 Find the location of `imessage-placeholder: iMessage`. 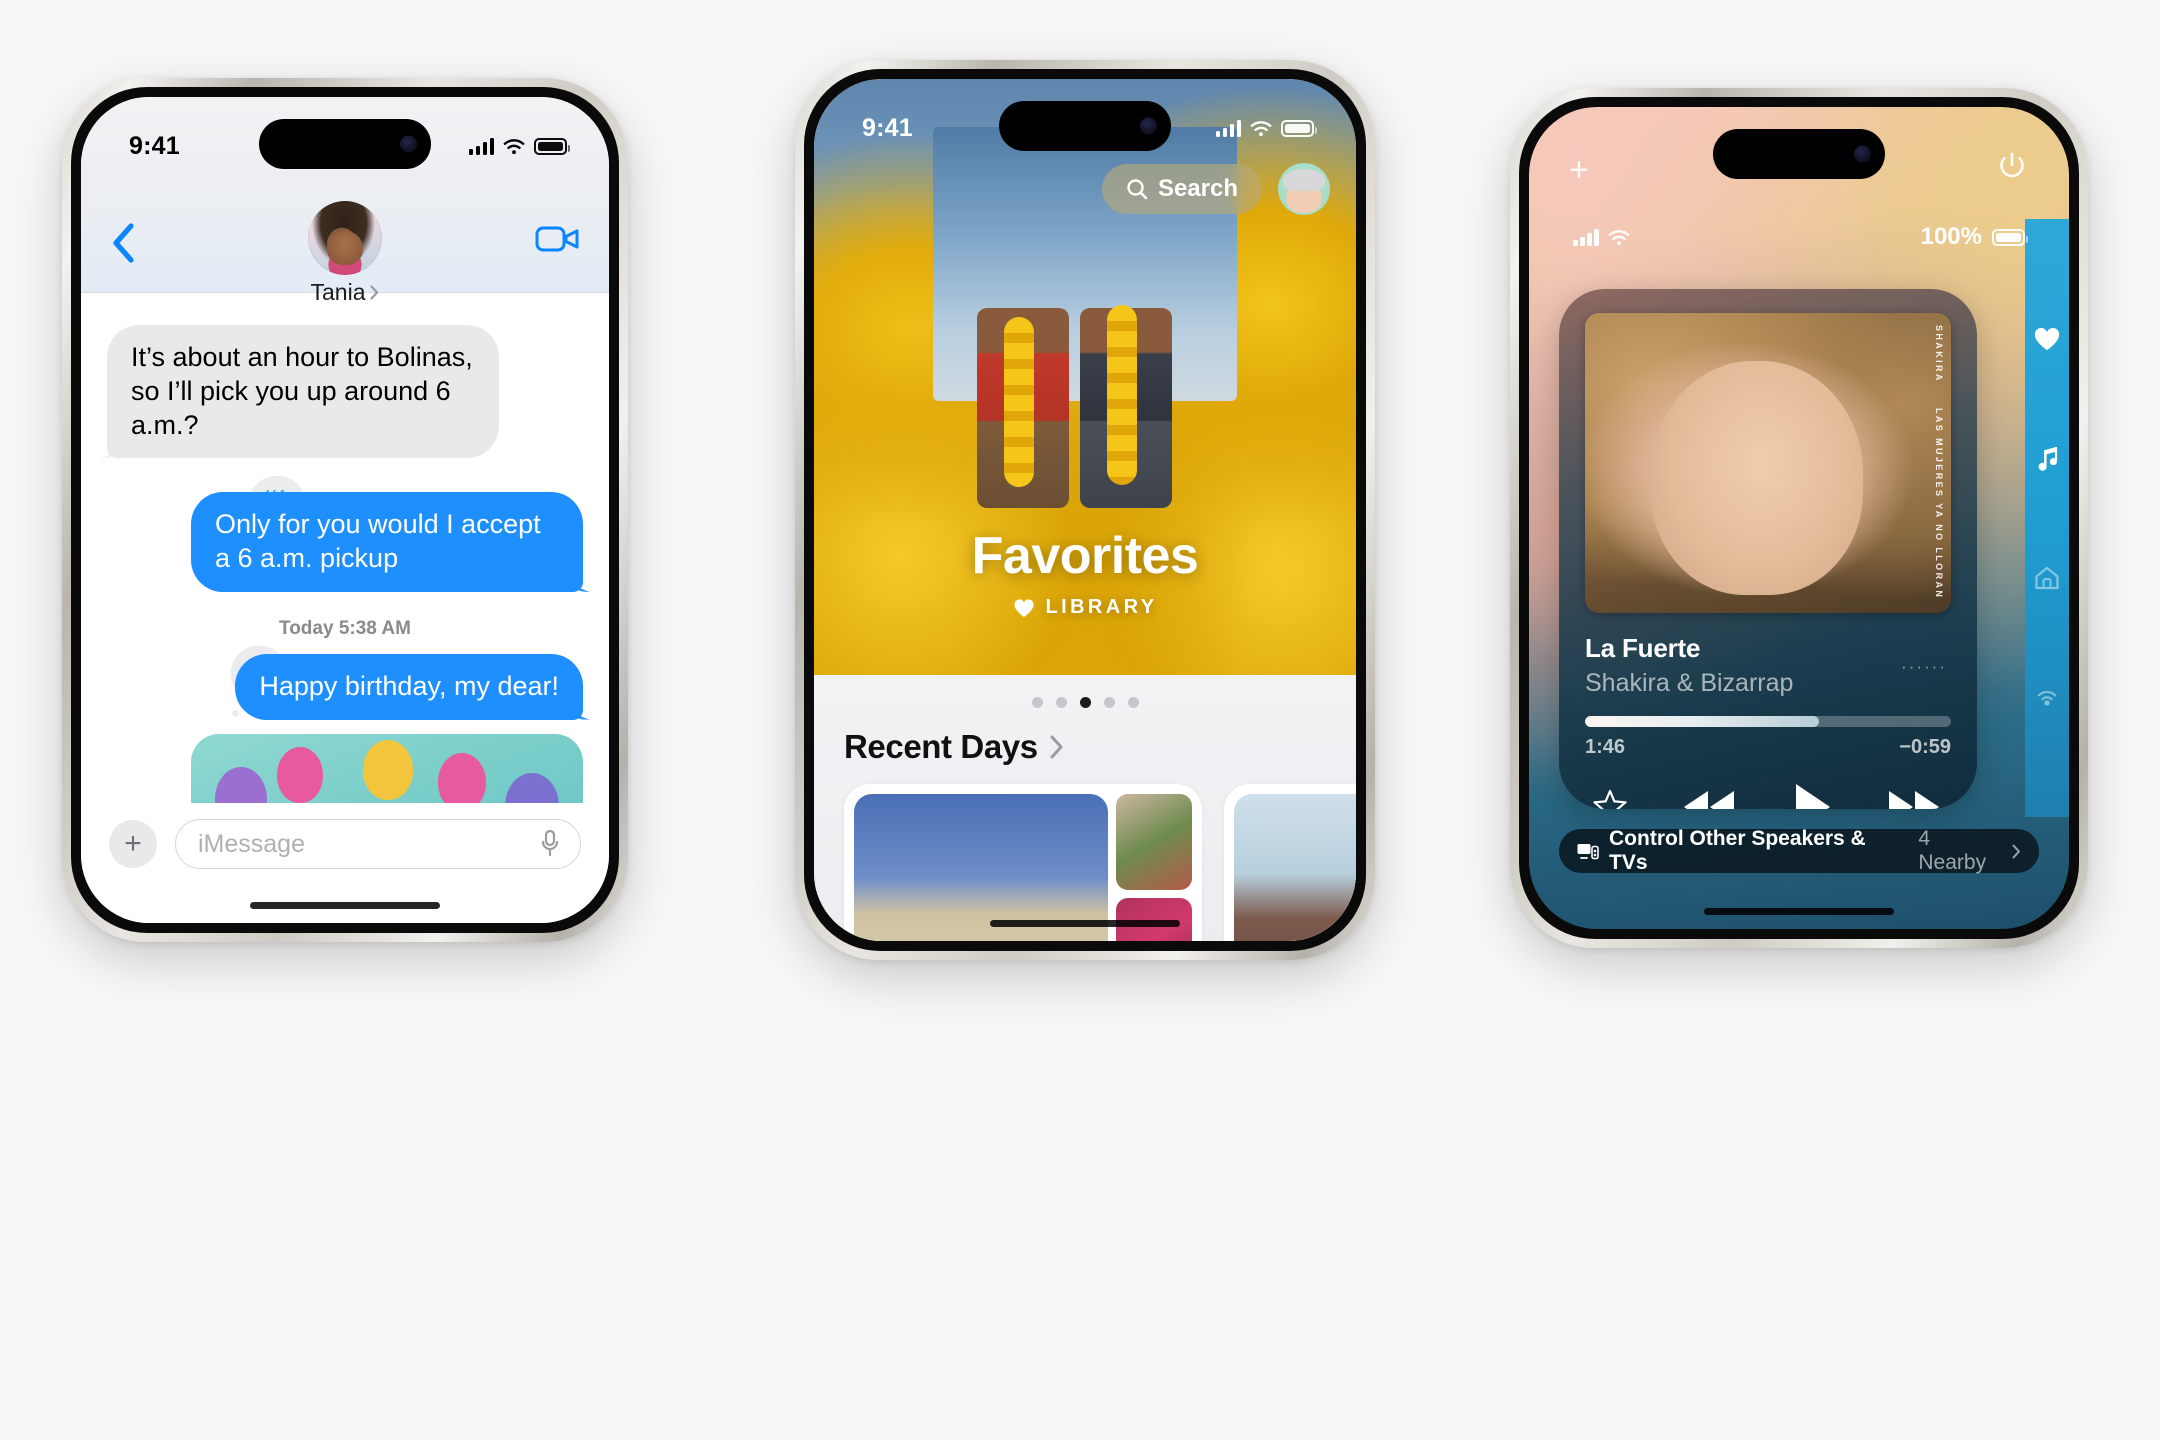

imessage-placeholder: iMessage is located at coordinates (251, 843).